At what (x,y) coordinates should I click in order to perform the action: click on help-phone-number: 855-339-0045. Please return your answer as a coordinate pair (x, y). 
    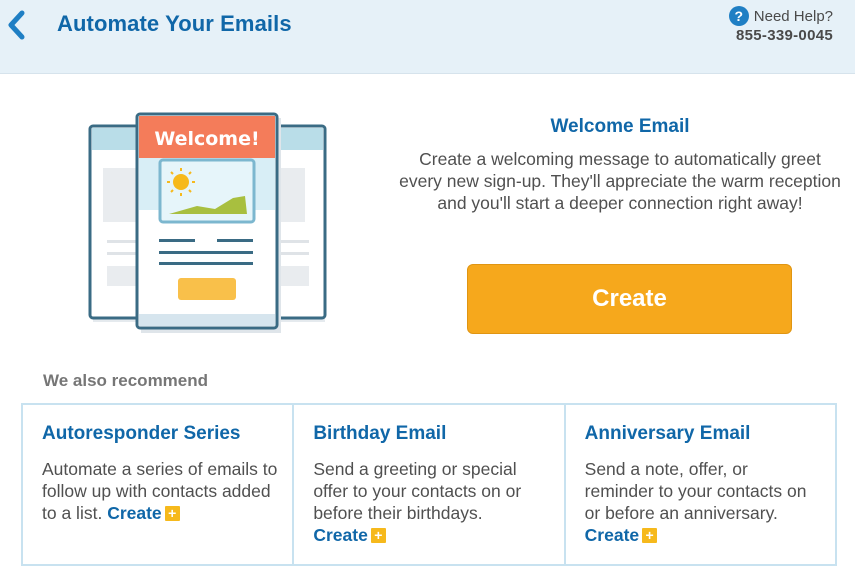
    Looking at the image, I should click on (784, 35).